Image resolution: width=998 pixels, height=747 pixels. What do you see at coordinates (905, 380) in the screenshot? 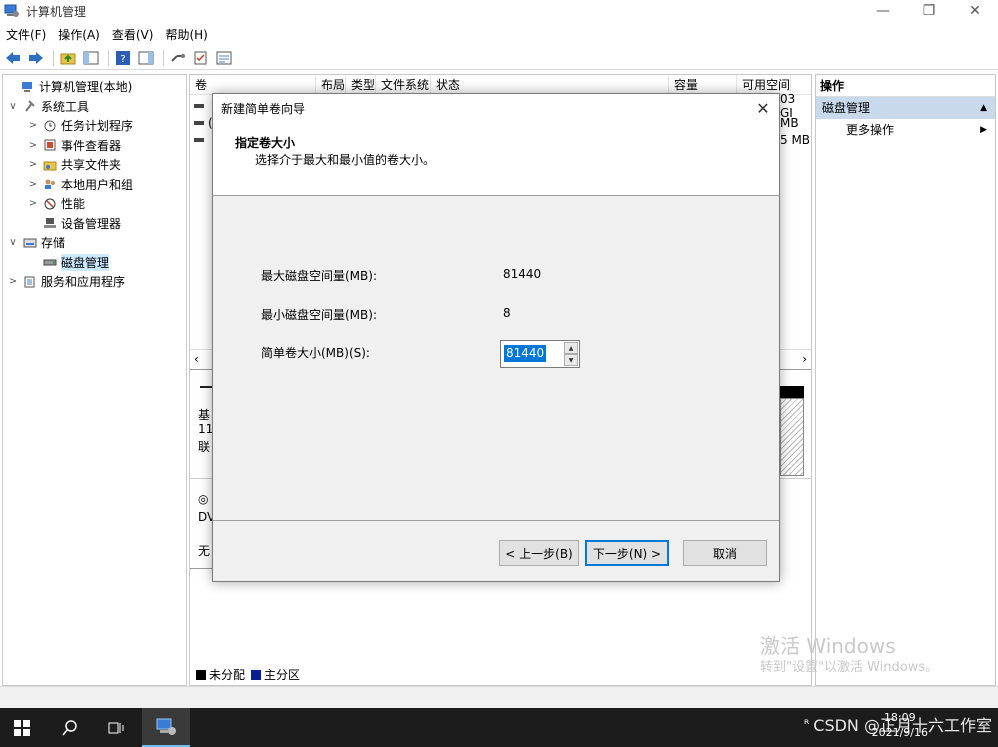
I see `action-pane: 操作 磁盘管理 ▲ 更多操作 ▶` at bounding box center [905, 380].